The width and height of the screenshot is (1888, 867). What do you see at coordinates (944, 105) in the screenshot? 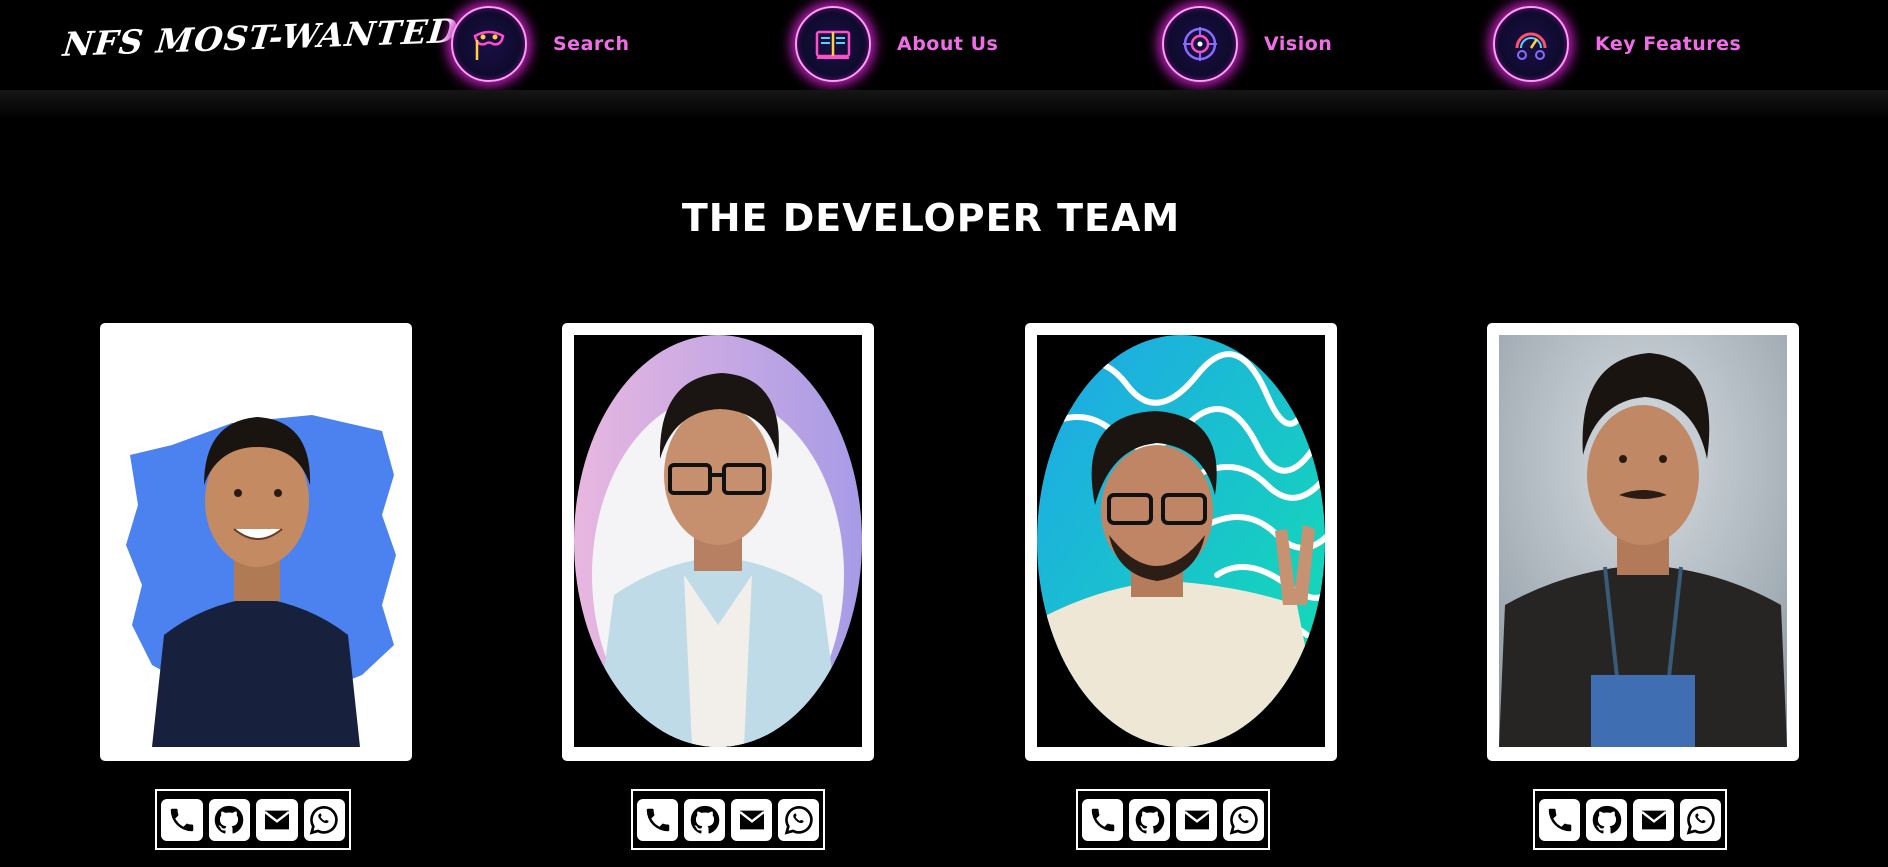
I see `navbar-shadow` at bounding box center [944, 105].